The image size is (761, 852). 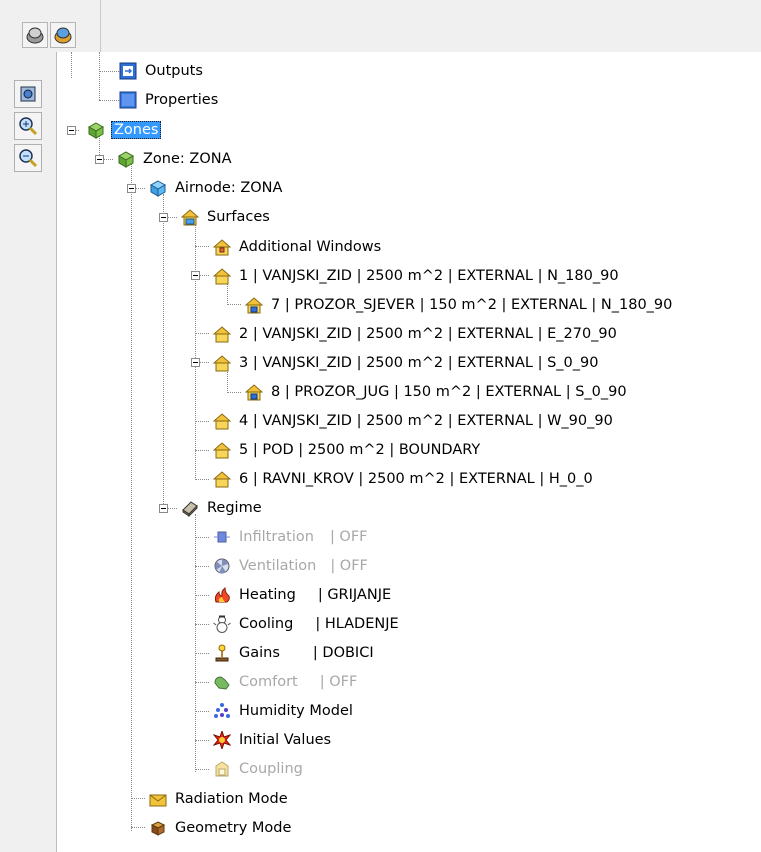 What do you see at coordinates (234, 508) in the screenshot?
I see `tree-item-label: Regime` at bounding box center [234, 508].